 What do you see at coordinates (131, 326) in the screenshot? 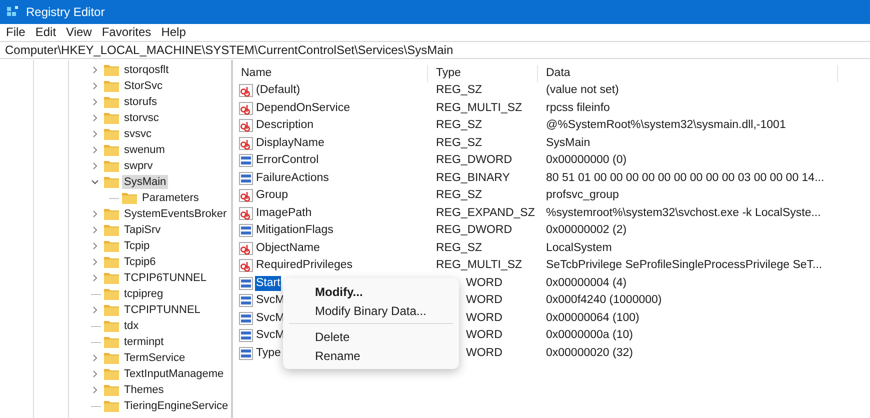
I see `tree-item: tdx` at bounding box center [131, 326].